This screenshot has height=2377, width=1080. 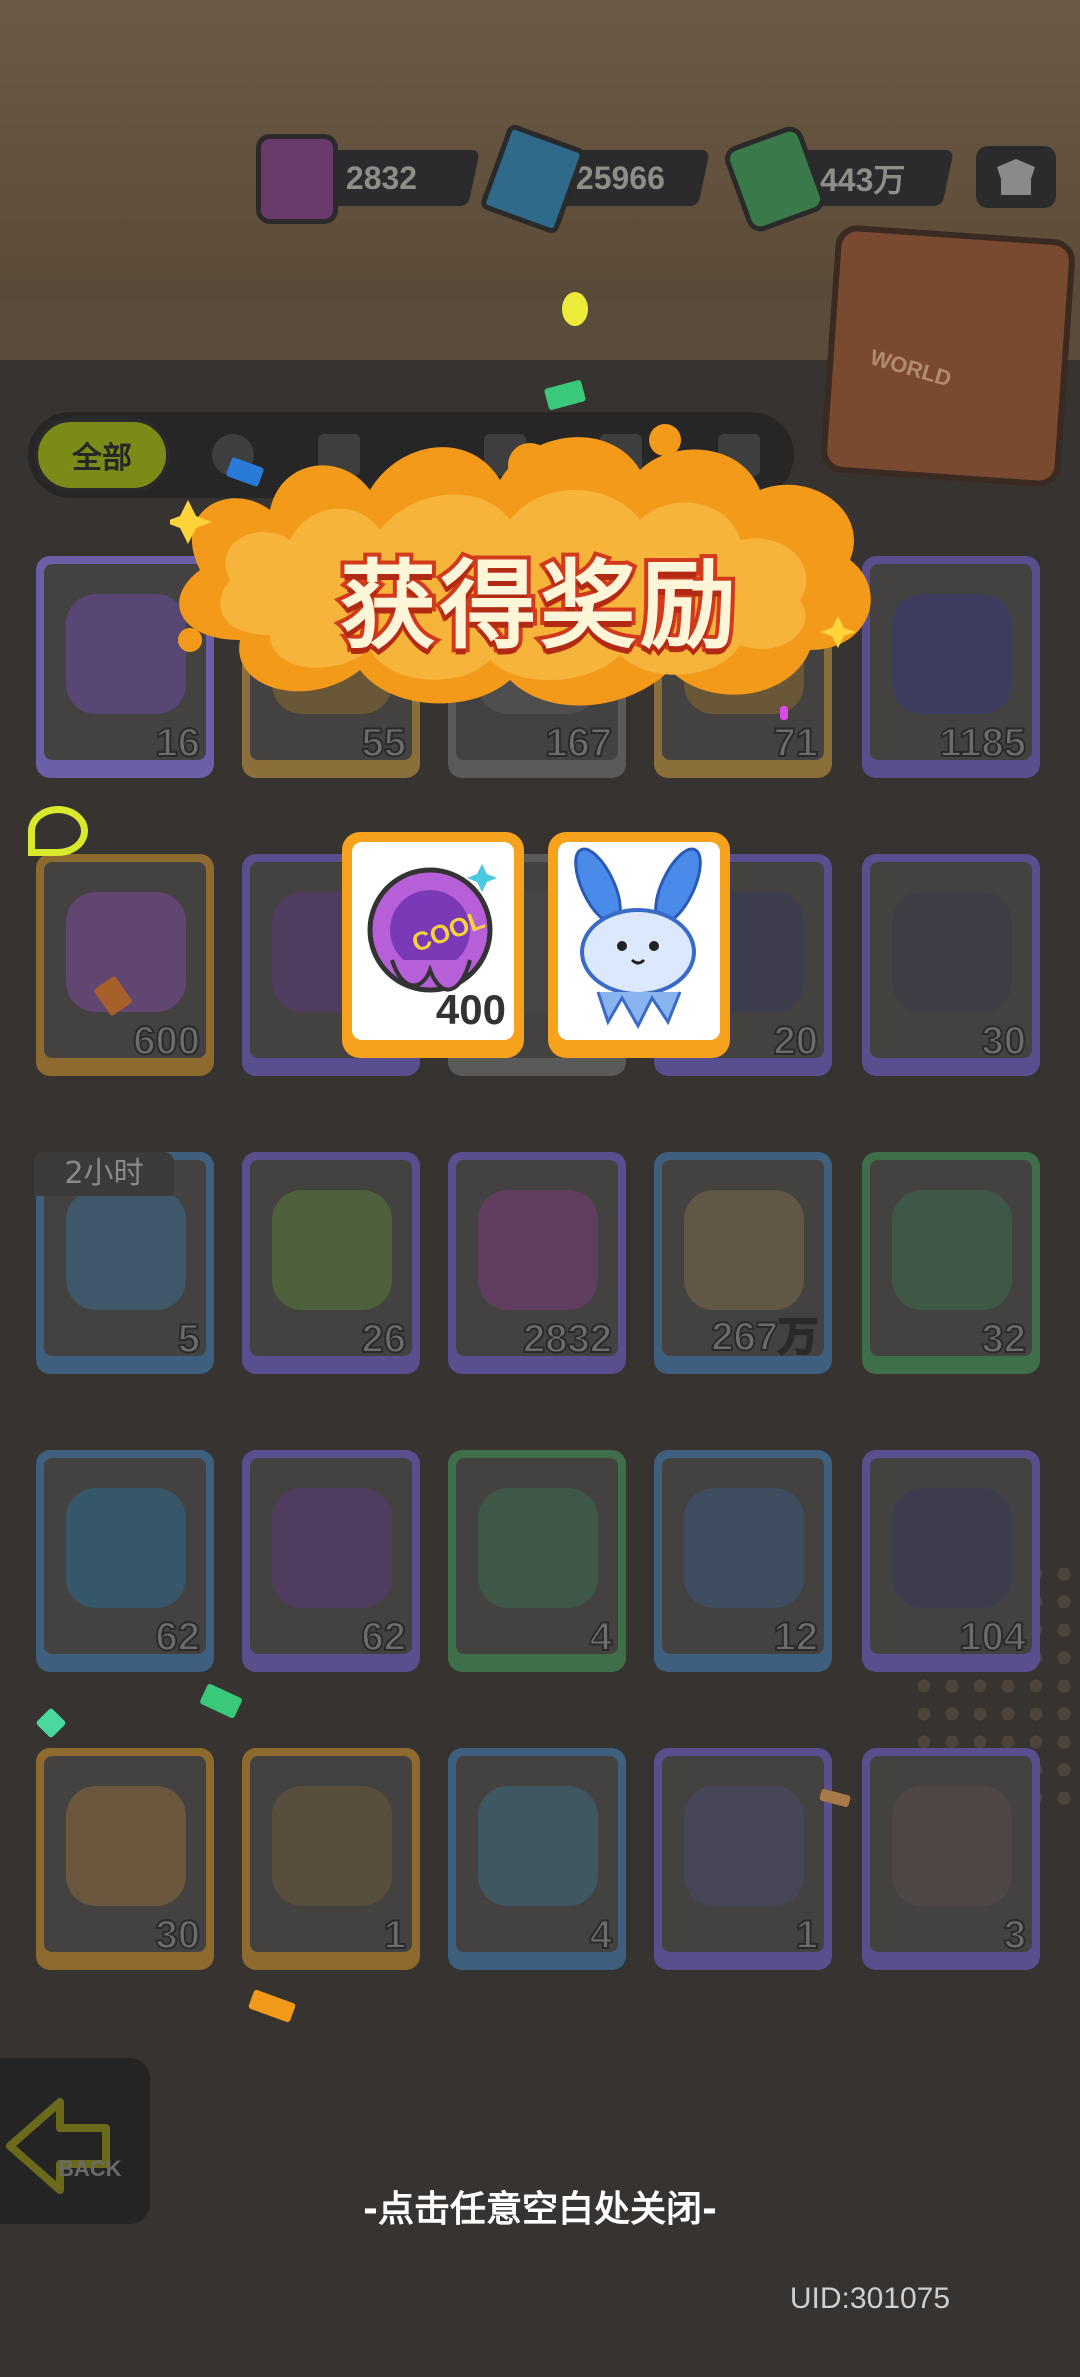 I want to click on inventory-item: 32, so click(x=951, y=1263).